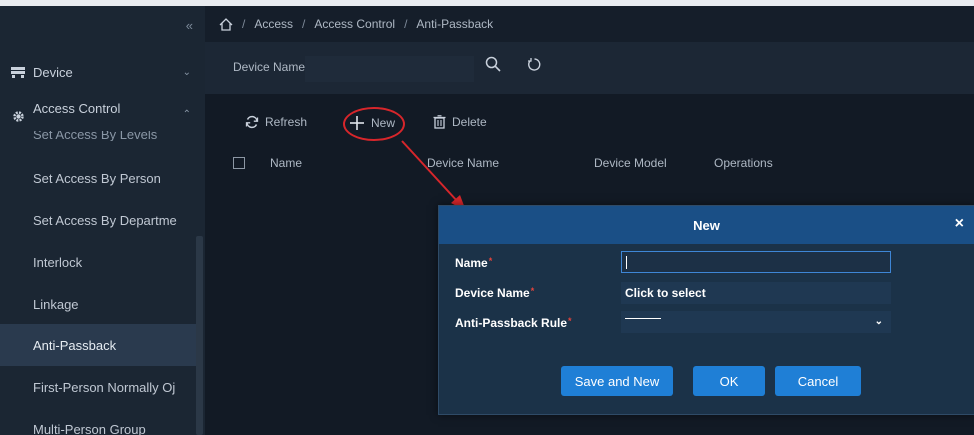  What do you see at coordinates (374, 124) in the screenshot?
I see `highlight-annotation-circle` at bounding box center [374, 124].